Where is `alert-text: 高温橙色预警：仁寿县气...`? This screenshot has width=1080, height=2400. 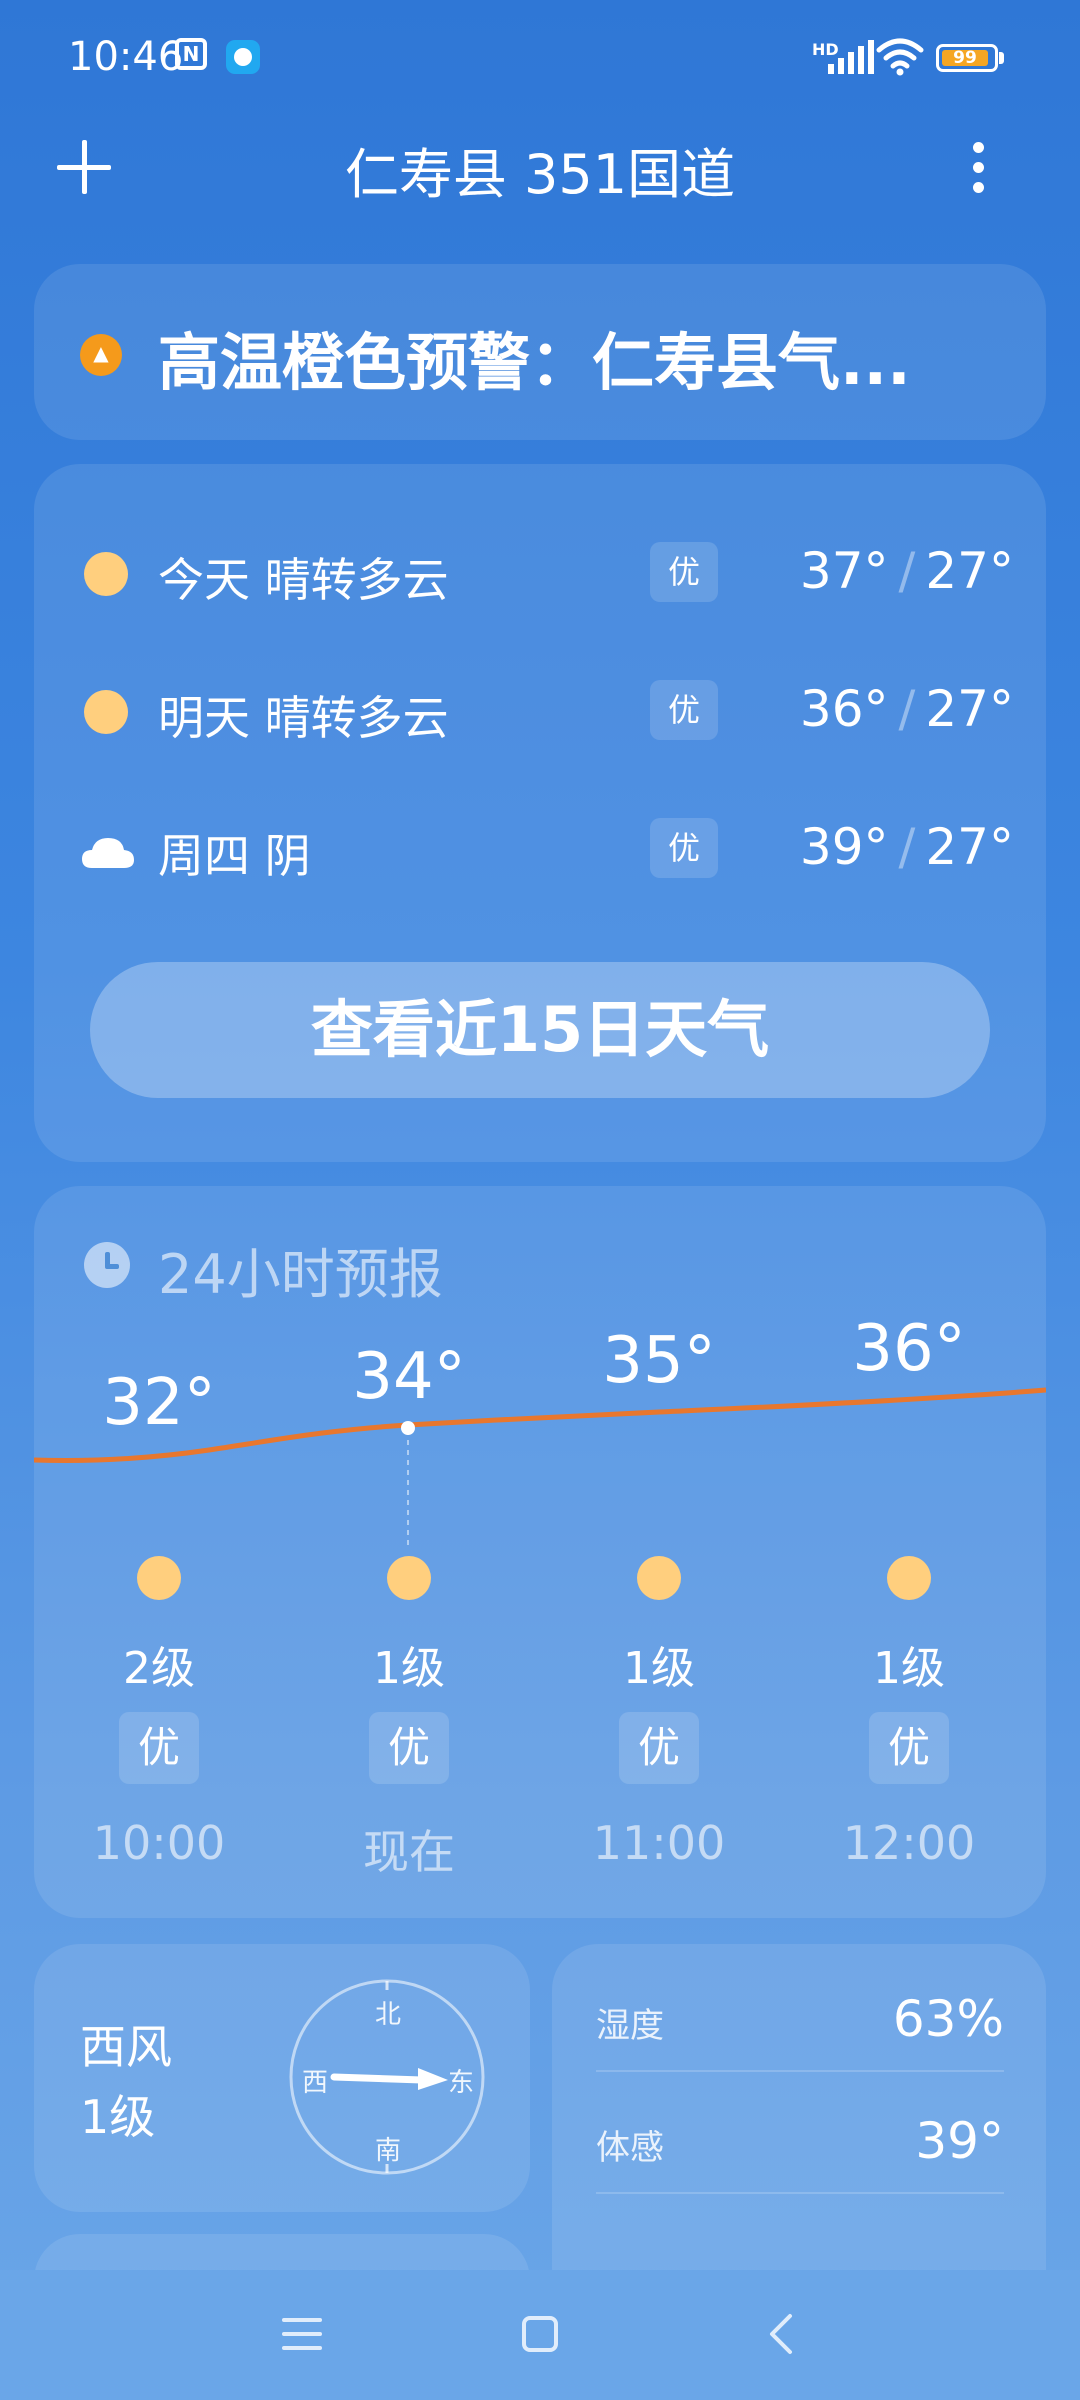 alert-text: 高温橙色预警：仁寿县气... is located at coordinates (568, 357).